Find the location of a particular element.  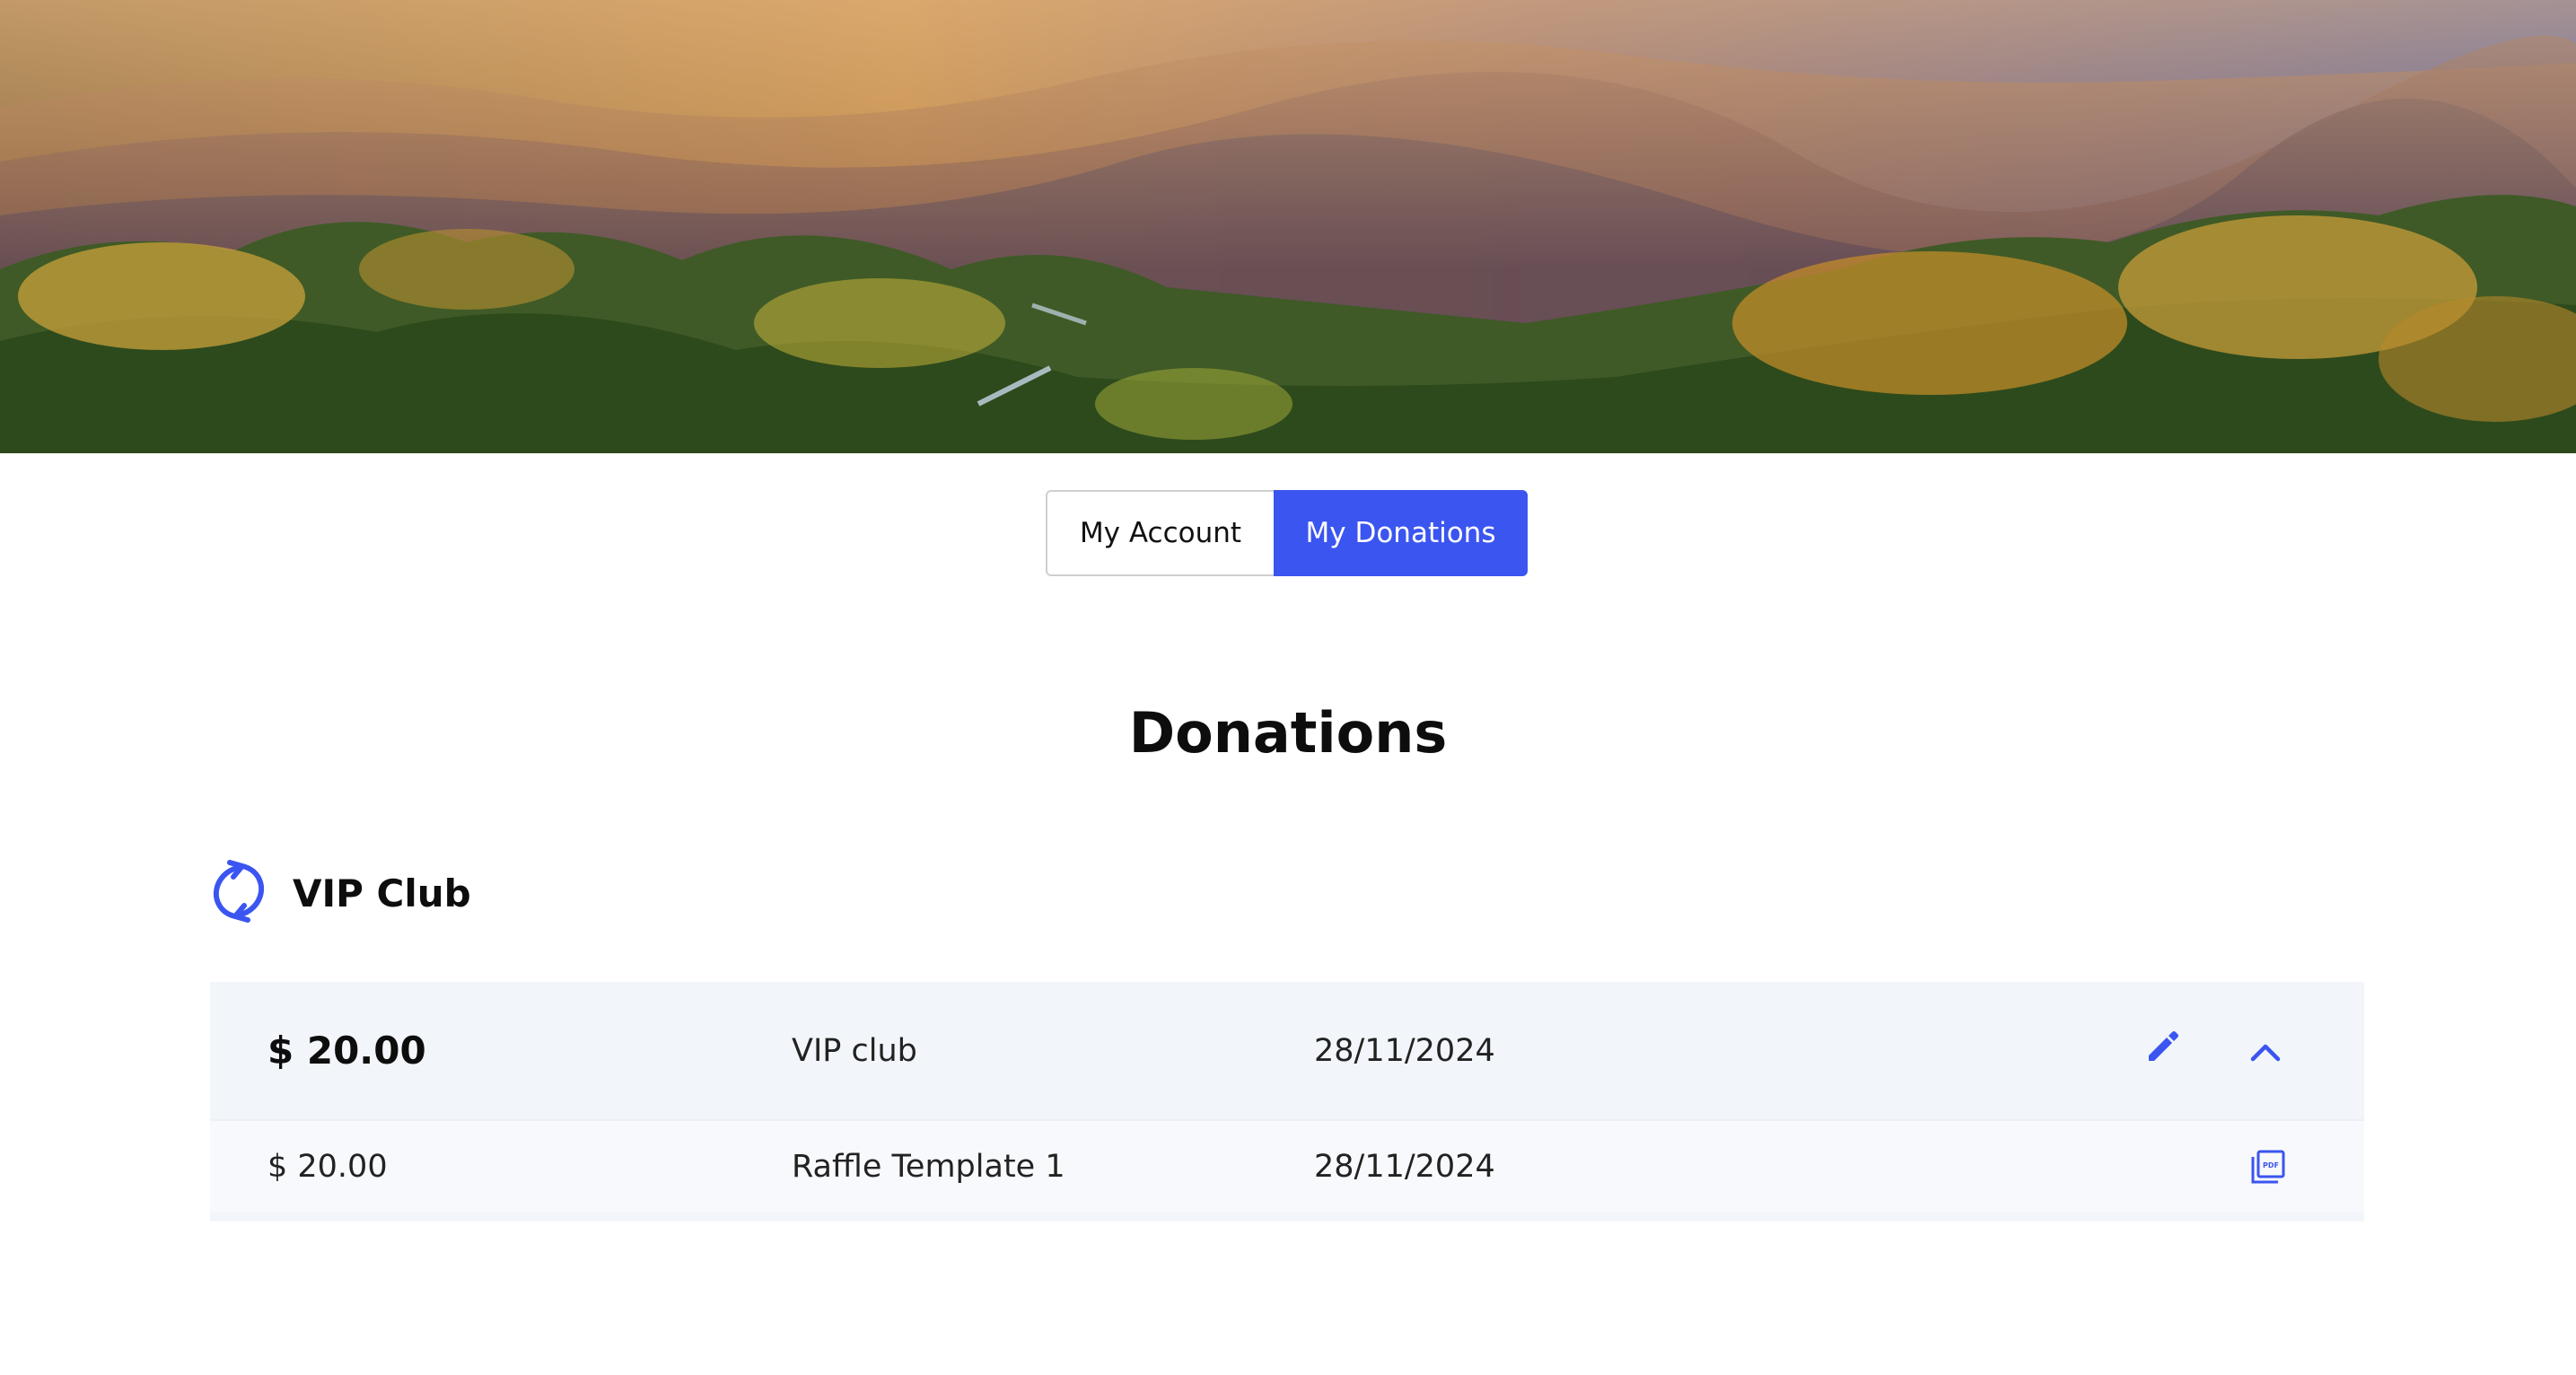

pdf-icon: PDF is located at coordinates (2267, 1167).